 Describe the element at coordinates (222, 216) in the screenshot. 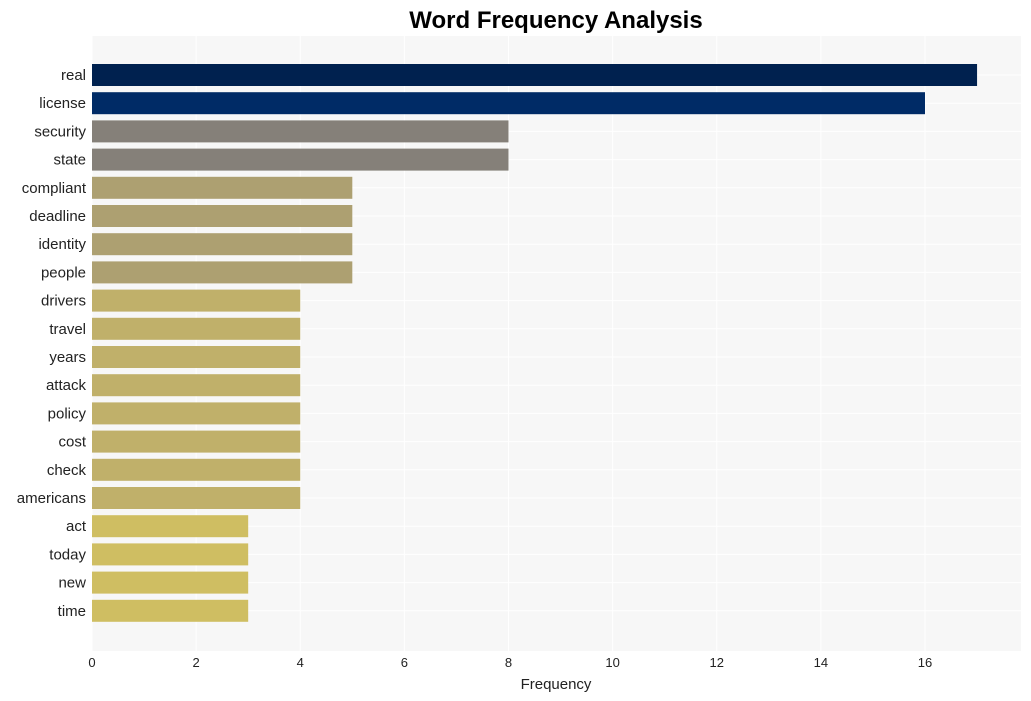

I see `bar-deadline` at that location.